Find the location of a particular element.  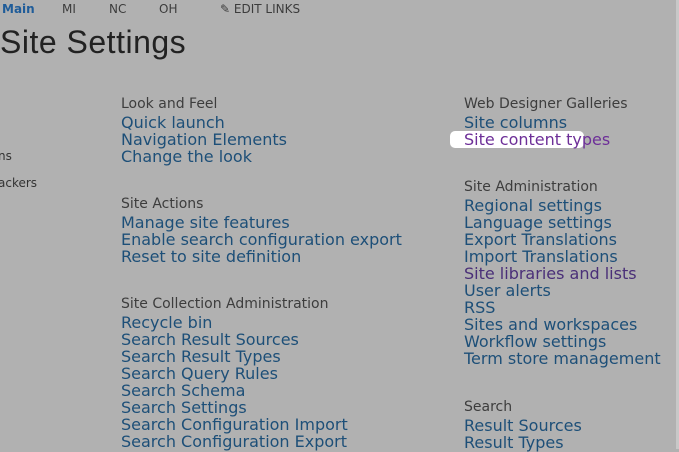

settings-link: Regional settings is located at coordinates (571, 205).